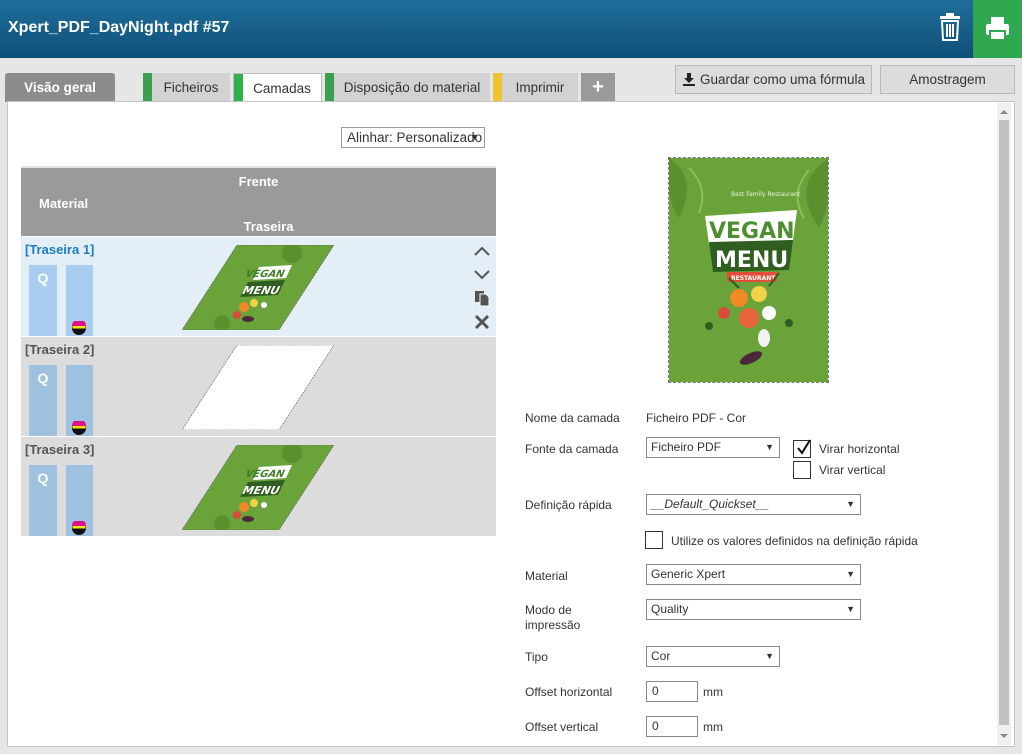  Describe the element at coordinates (1004, 736) in the screenshot. I see `scroll-down-icon` at that location.